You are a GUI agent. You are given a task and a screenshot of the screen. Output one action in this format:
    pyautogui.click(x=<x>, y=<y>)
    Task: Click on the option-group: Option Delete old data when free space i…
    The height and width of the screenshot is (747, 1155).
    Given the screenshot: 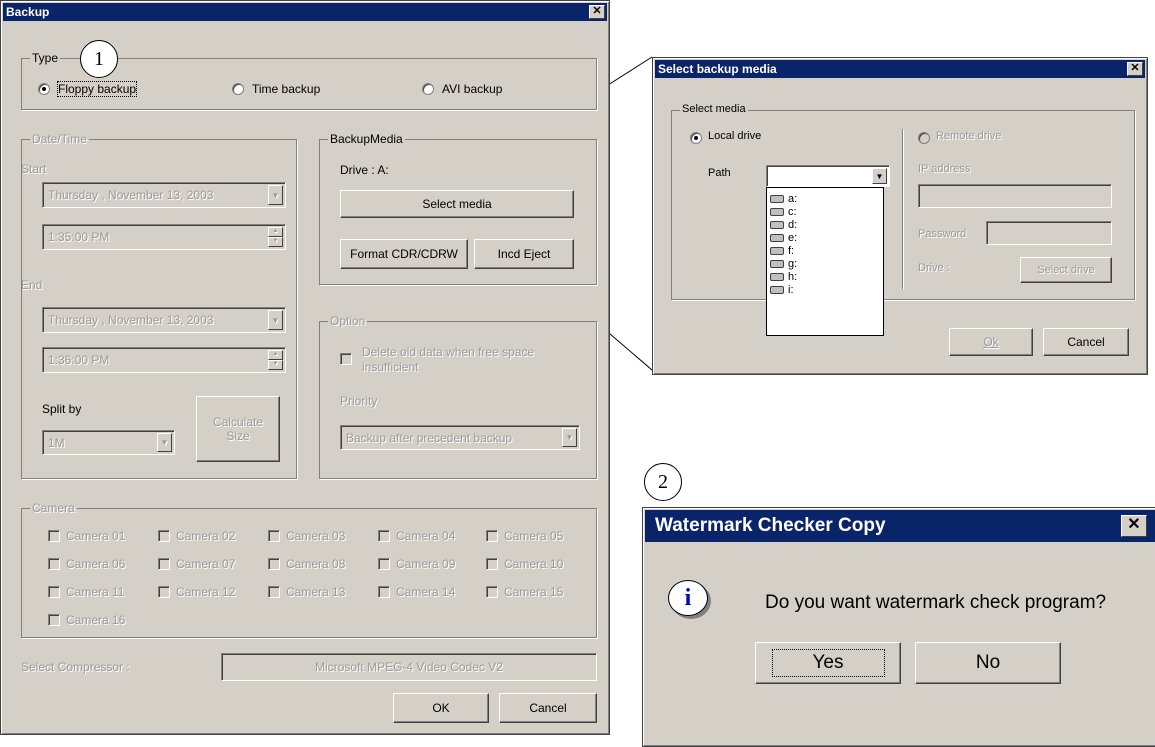 What is the action you would take?
    pyautogui.click(x=458, y=396)
    